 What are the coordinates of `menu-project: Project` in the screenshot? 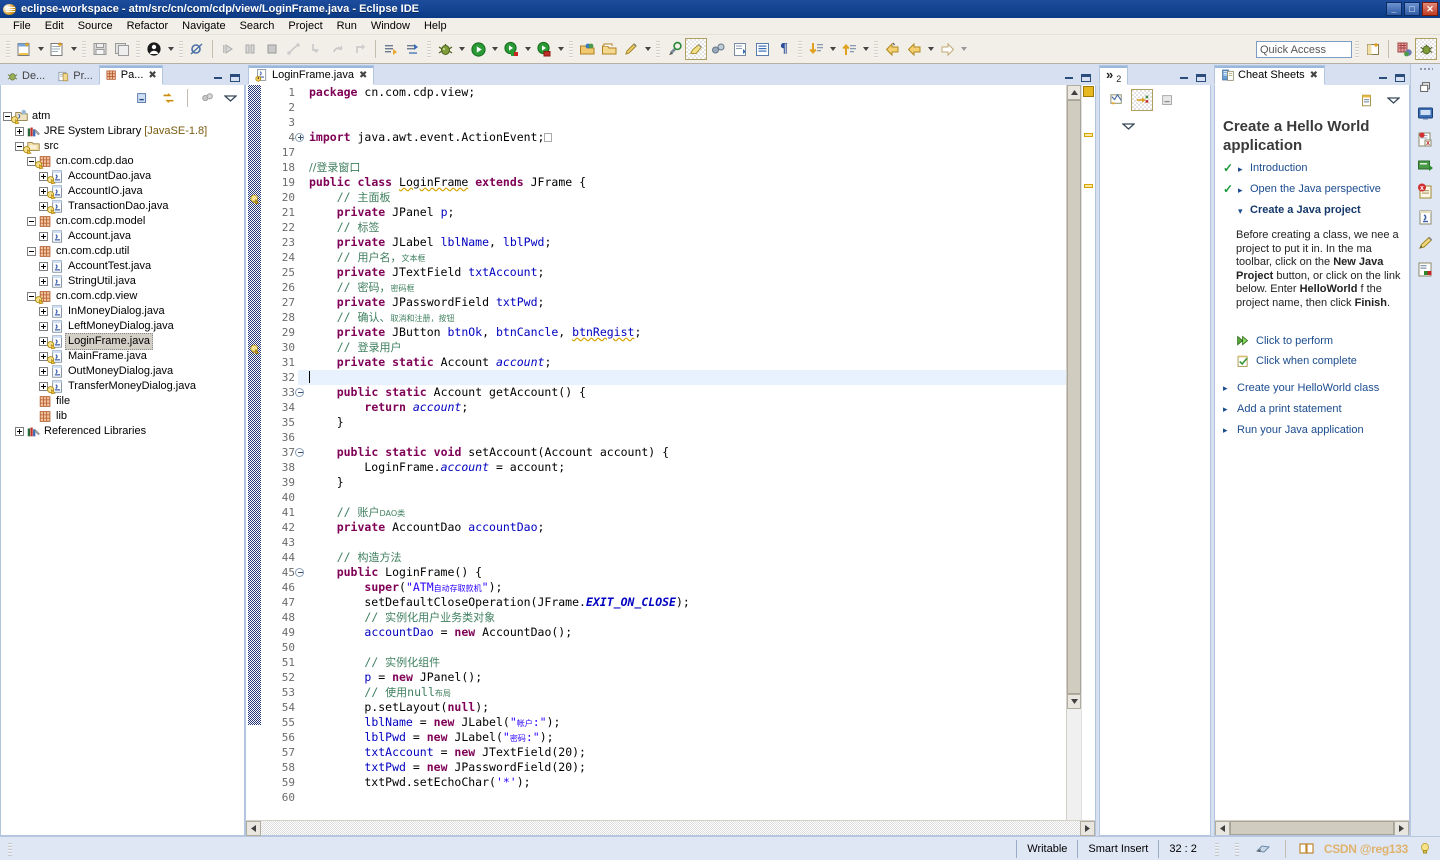 It's located at (305, 26).